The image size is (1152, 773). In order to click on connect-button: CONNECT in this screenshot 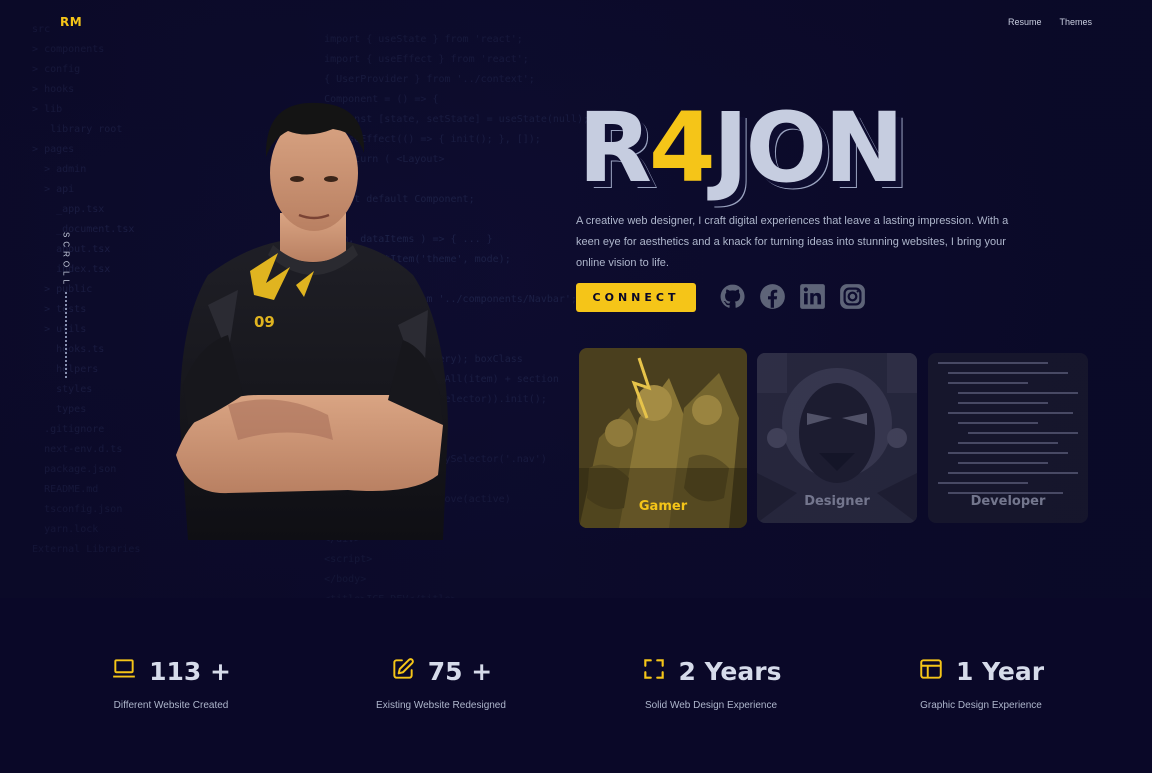, I will do `click(636, 297)`.